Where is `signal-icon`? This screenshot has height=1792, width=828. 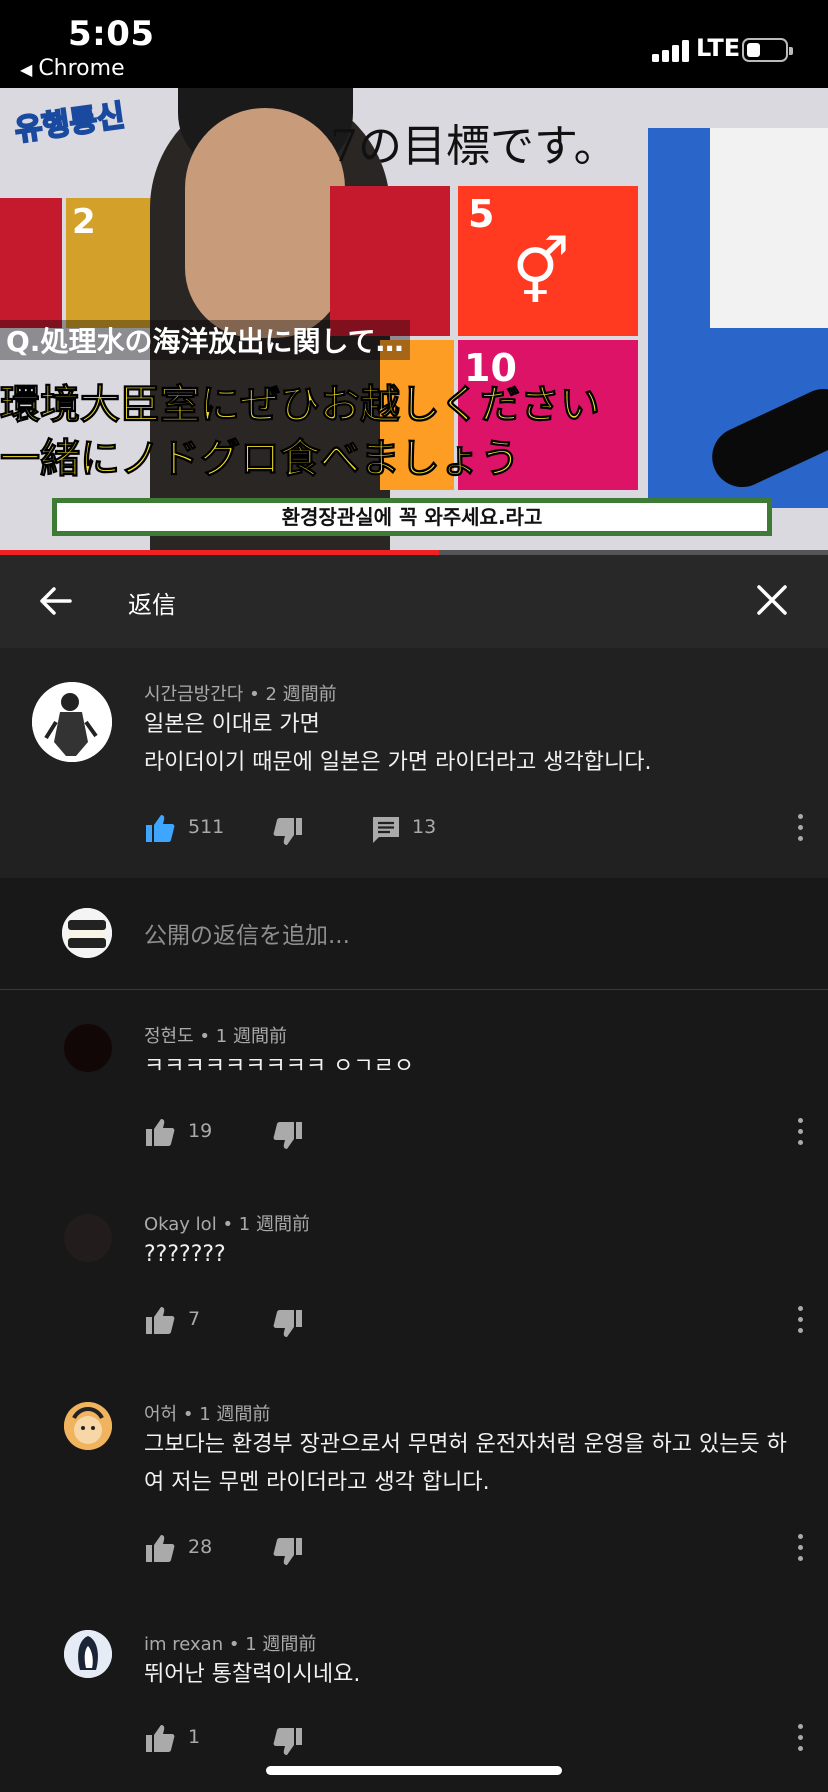
signal-icon is located at coordinates (672, 50).